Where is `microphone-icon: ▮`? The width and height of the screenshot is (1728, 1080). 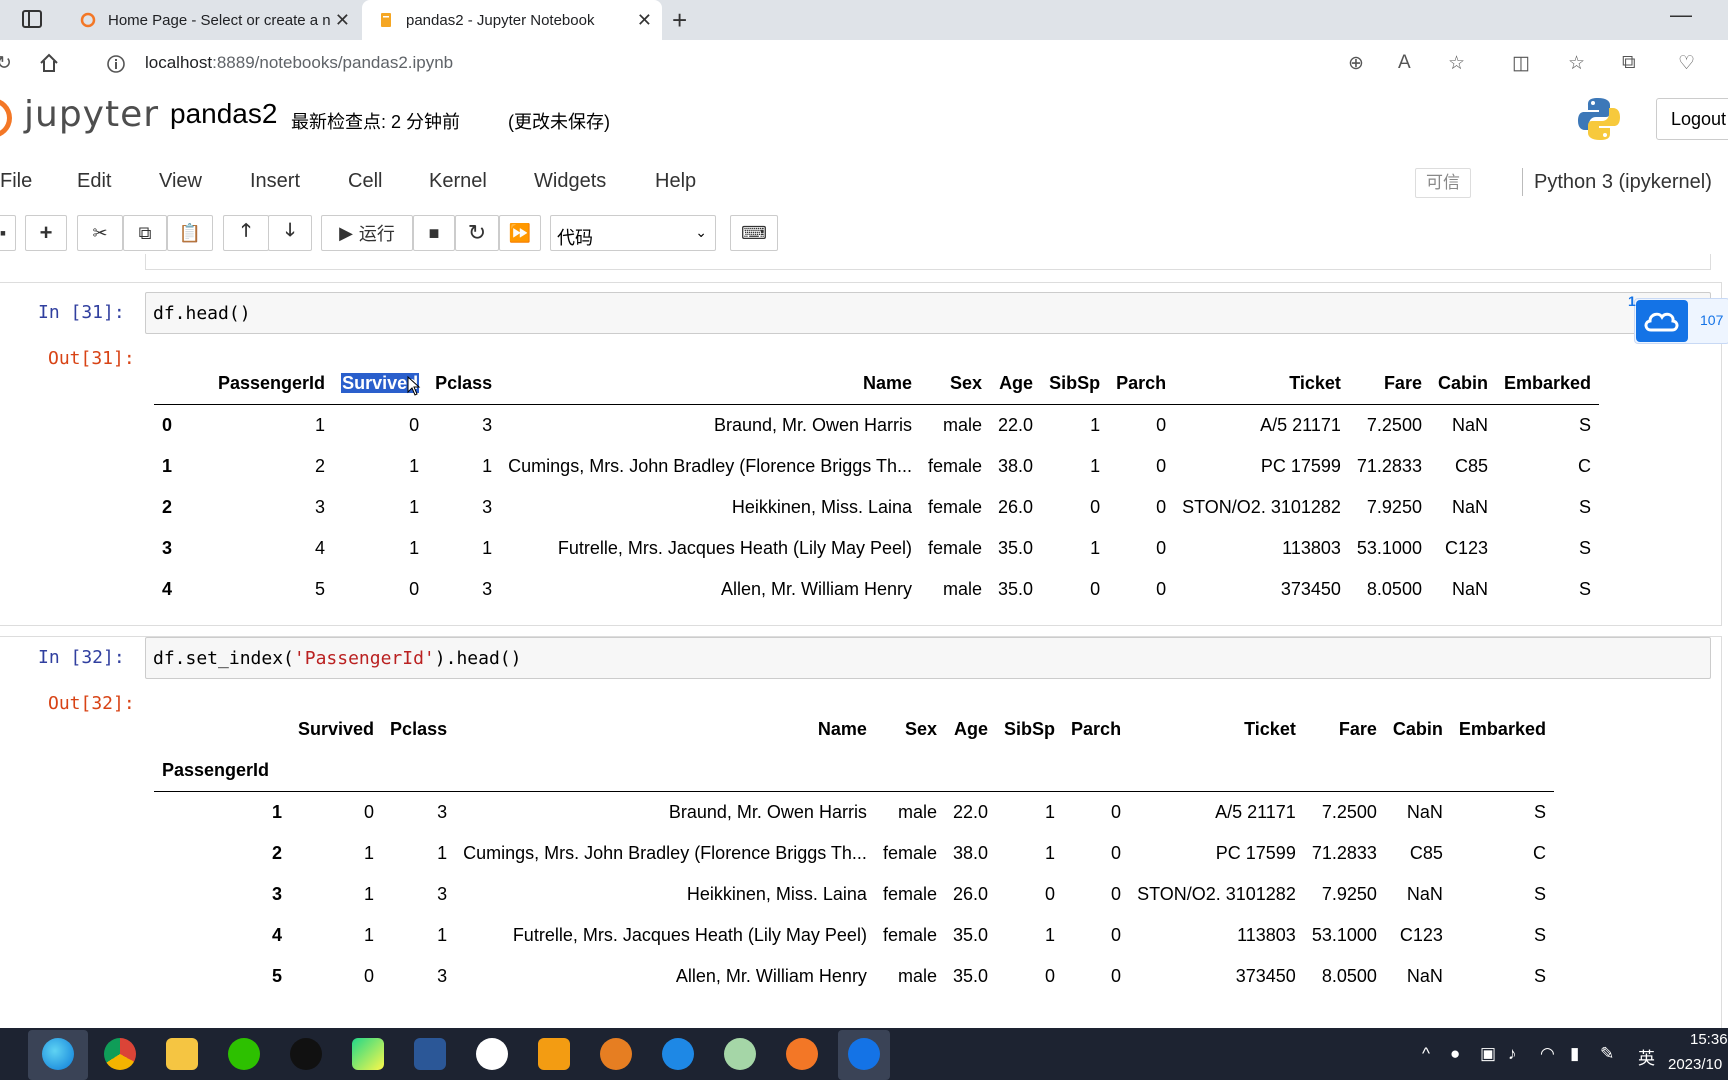
microphone-icon: ▮ is located at coordinates (1574, 1054).